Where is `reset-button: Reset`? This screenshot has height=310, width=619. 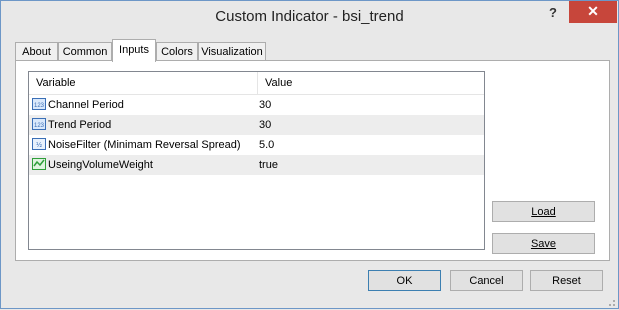 reset-button: Reset is located at coordinates (566, 280).